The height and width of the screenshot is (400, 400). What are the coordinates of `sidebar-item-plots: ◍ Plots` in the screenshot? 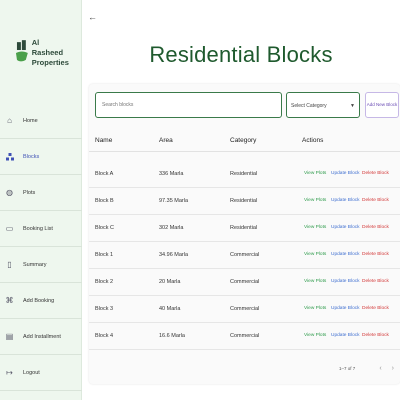 It's located at (41, 193).